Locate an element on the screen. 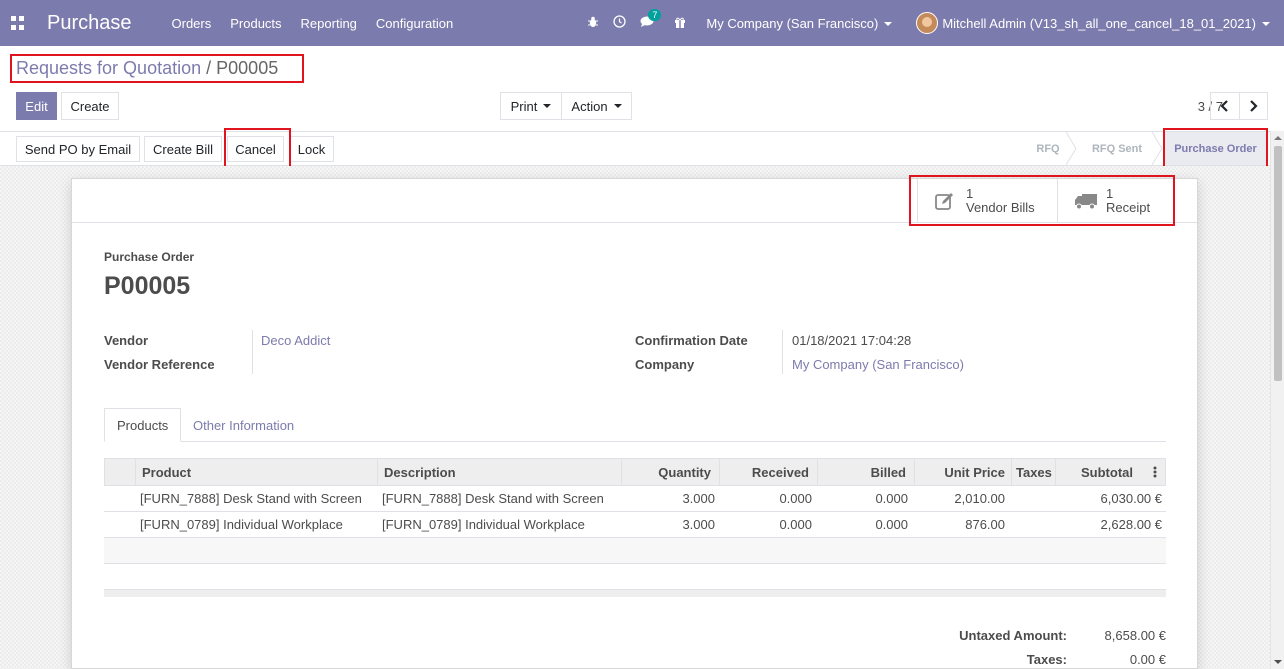 This screenshot has width=1284, height=669. vendor-reference-label: Vendor Reference is located at coordinates (159, 364).